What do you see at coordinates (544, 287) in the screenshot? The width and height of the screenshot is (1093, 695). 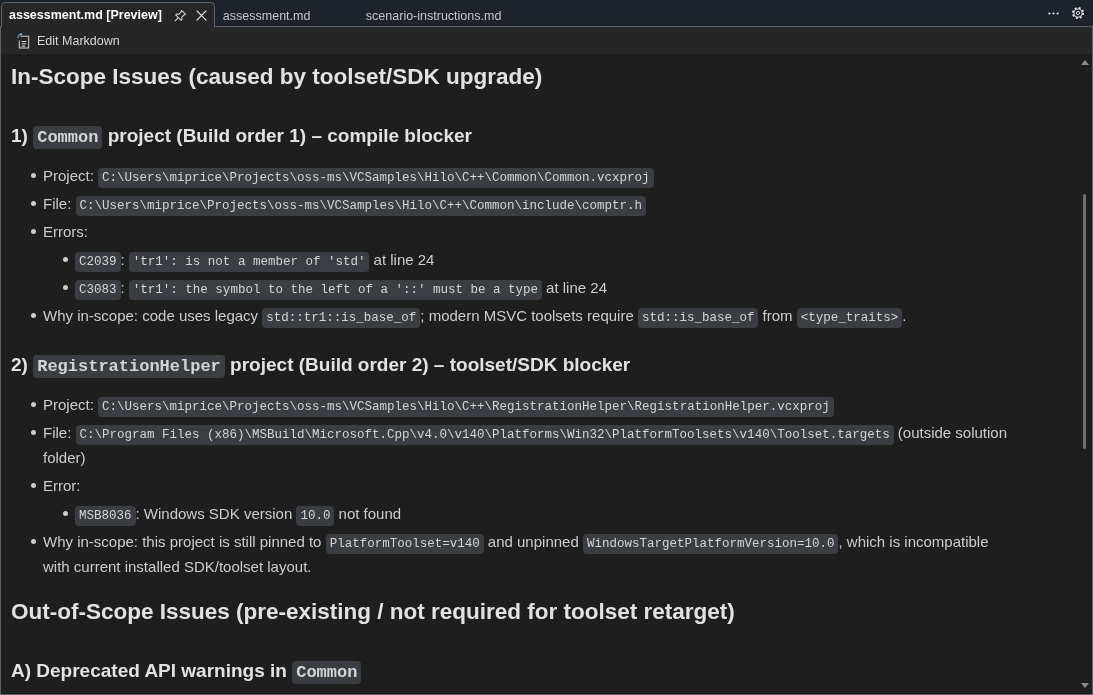 I see `list-item-text: C3083 : 'tr1': the symbol to the left of a '::' must be a type at line 24` at bounding box center [544, 287].